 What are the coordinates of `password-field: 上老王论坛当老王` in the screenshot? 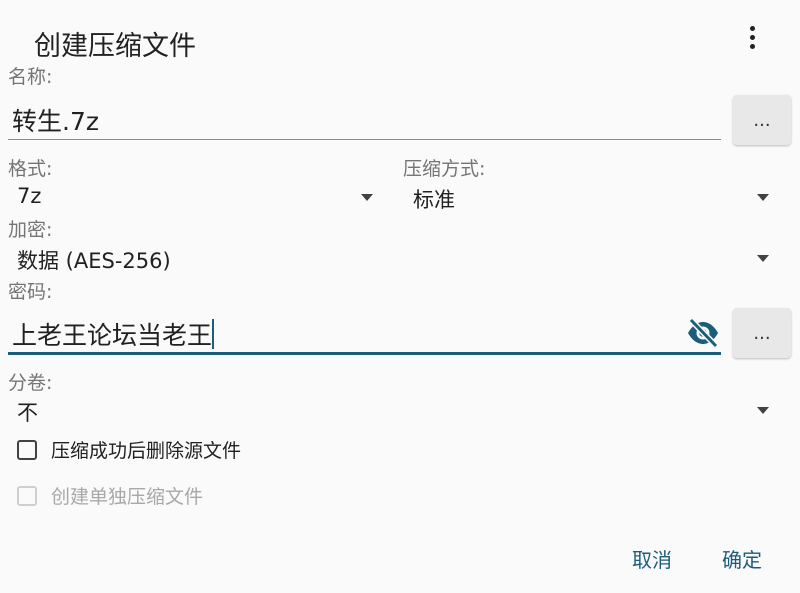 It's located at (364, 334).